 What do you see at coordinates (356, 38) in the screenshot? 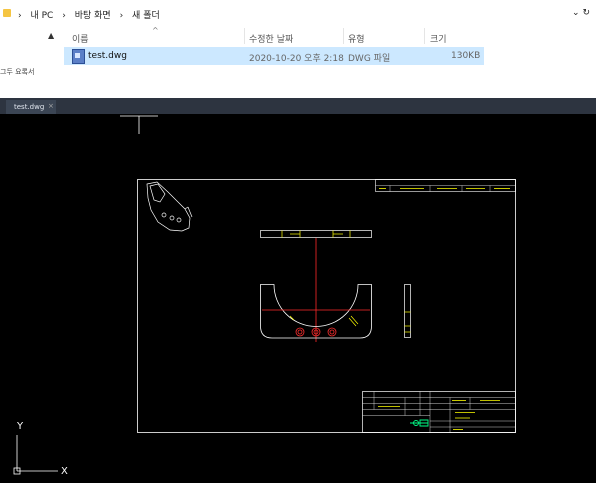
I see `column-header-type: 유형` at bounding box center [356, 38].